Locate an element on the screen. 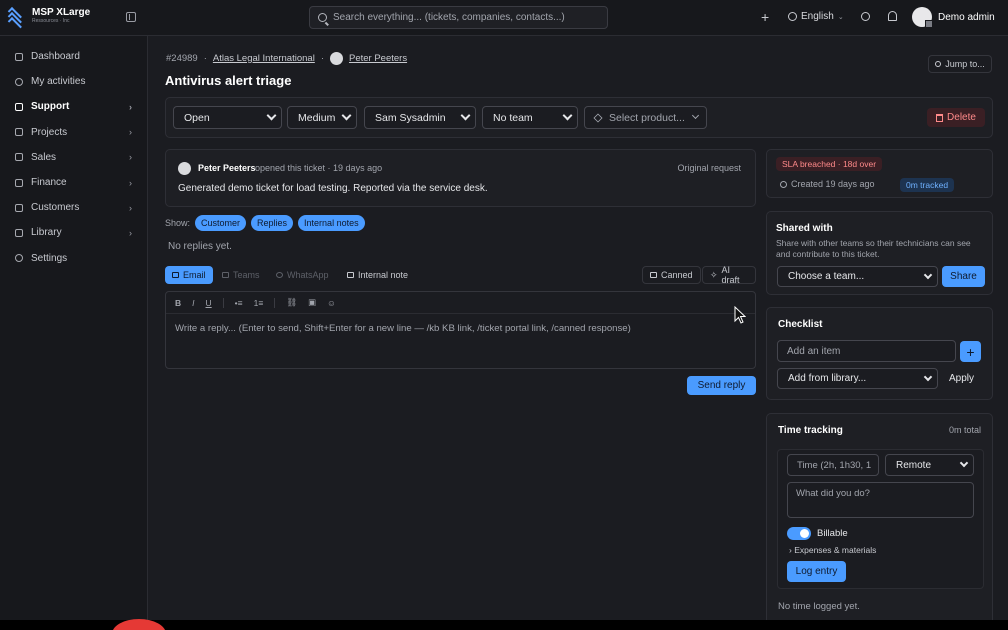  team-select: No team is located at coordinates (530, 117).